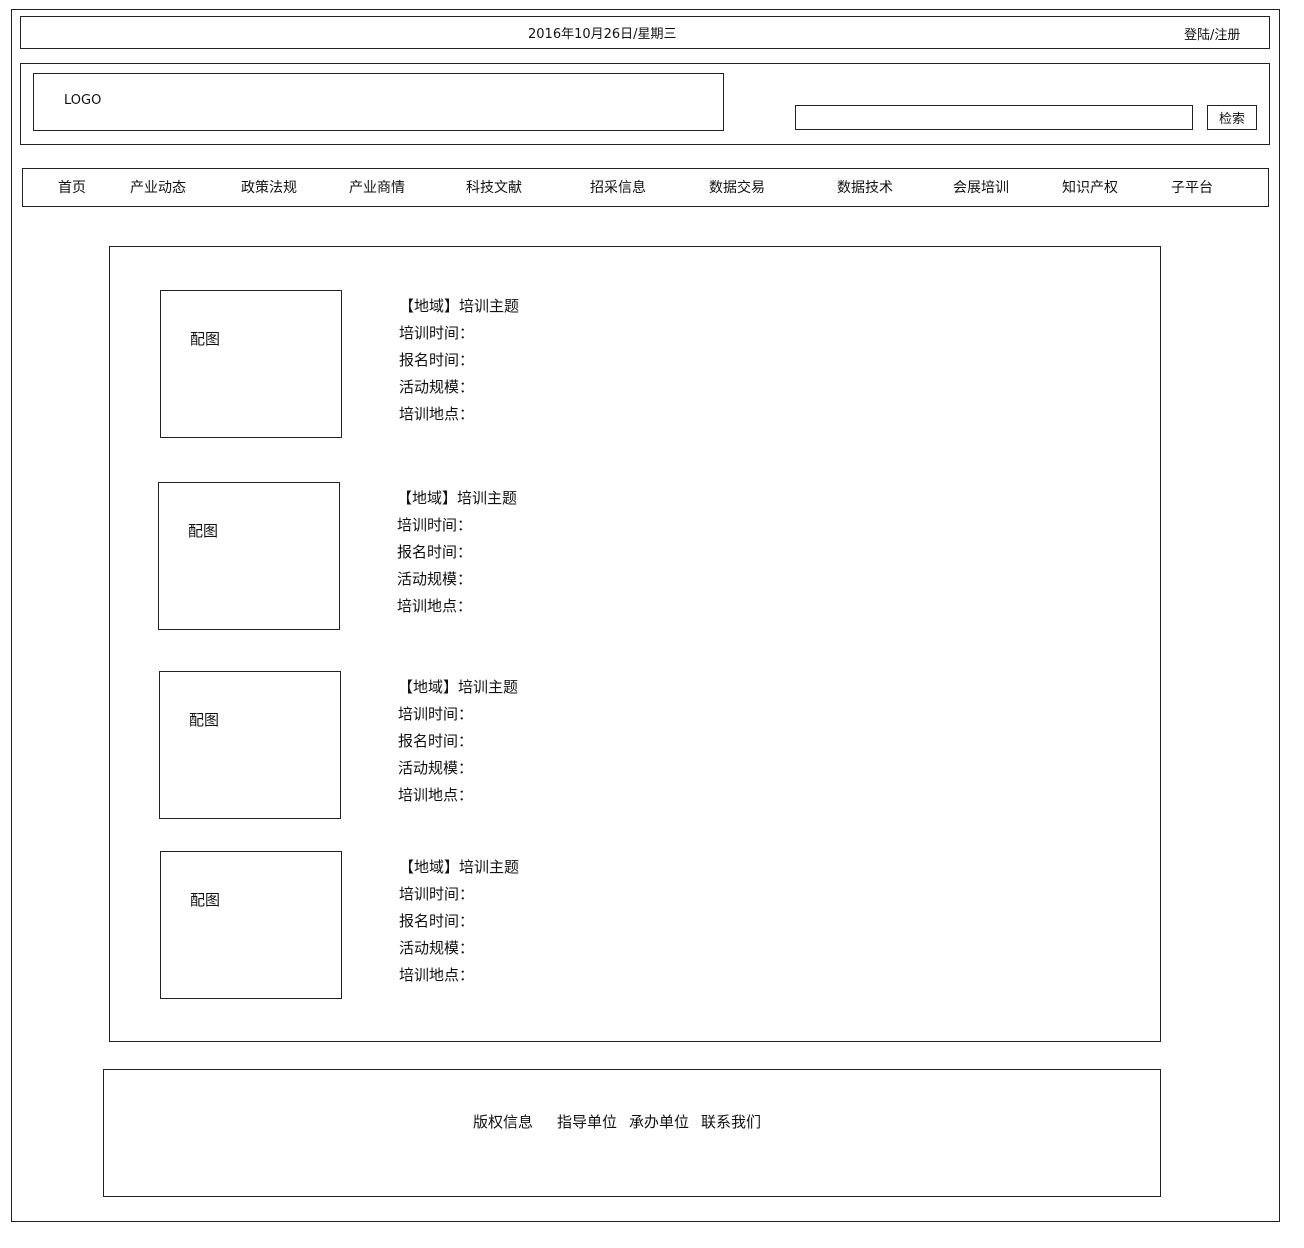  Describe the element at coordinates (377, 187) in the screenshot. I see `nav-item-business: 产业商情` at that location.